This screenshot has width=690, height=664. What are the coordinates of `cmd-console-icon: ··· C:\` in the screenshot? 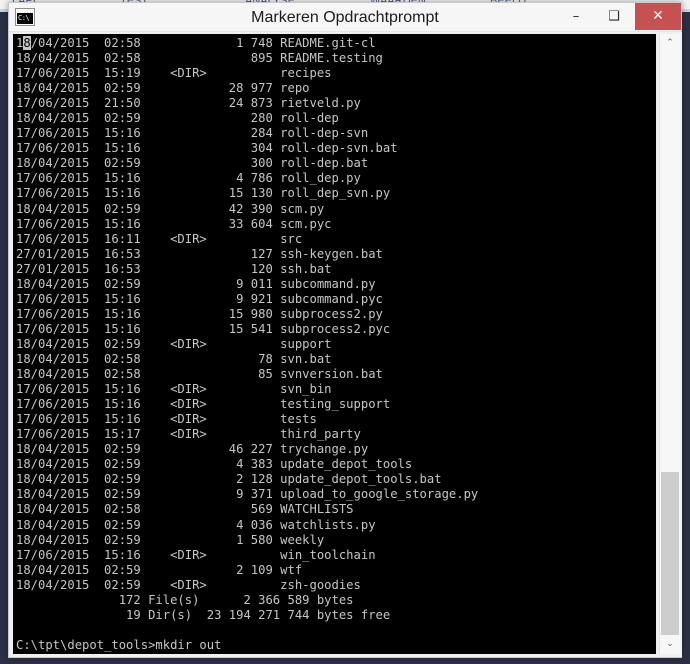 It's located at (25, 17).